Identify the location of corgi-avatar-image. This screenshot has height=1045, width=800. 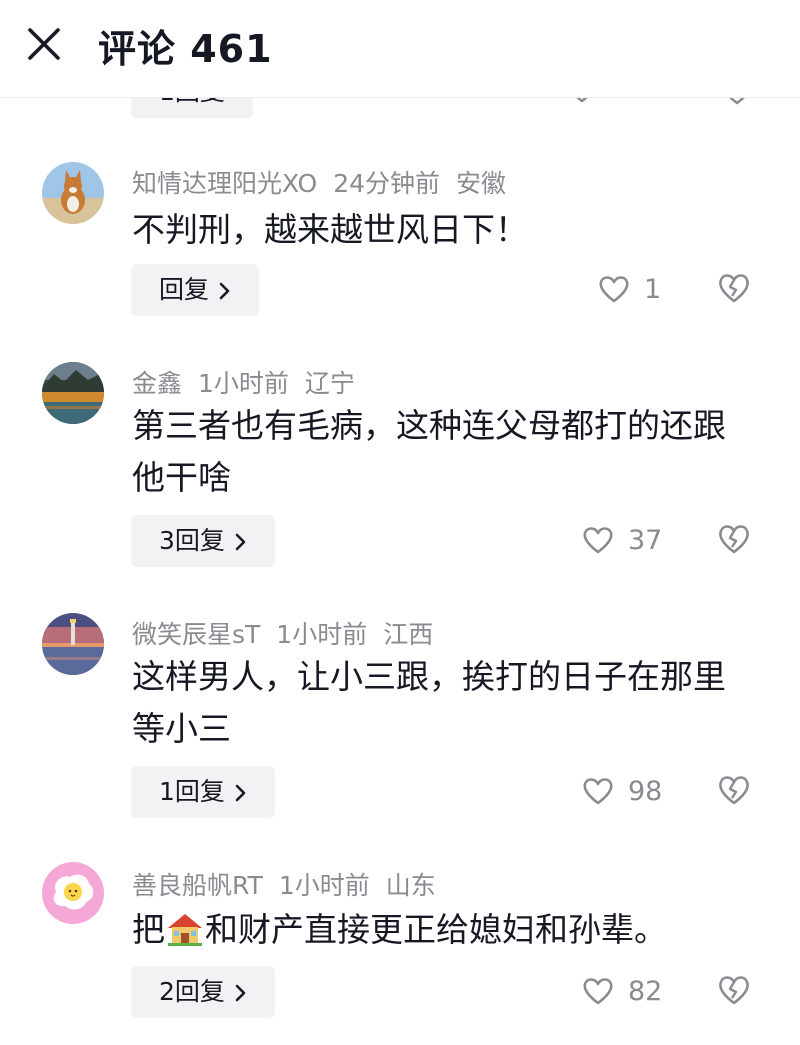
(73, 193).